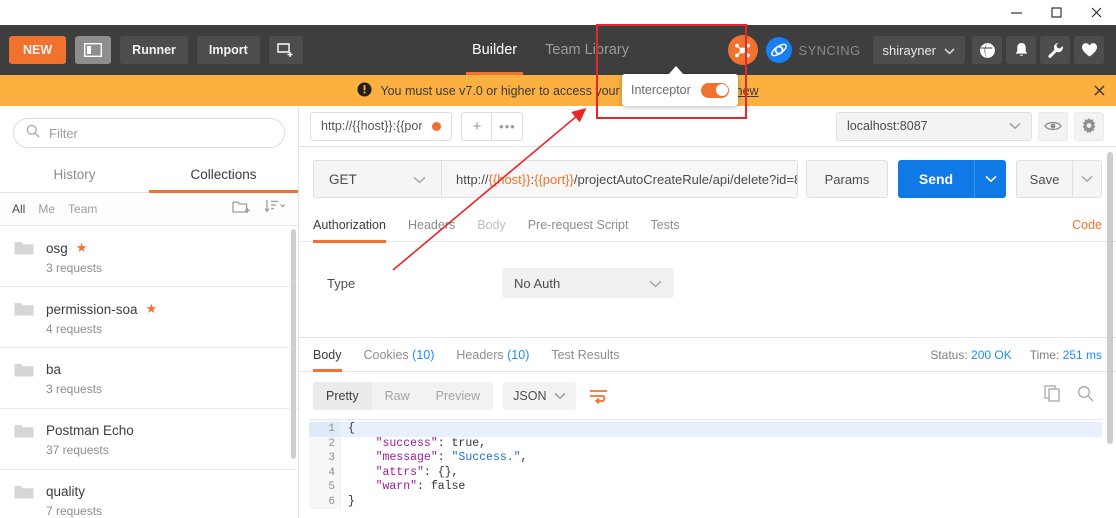 The height and width of the screenshot is (518, 1116). What do you see at coordinates (149, 439) in the screenshot?
I see `list-item: Postman Echo 37 requests` at bounding box center [149, 439].